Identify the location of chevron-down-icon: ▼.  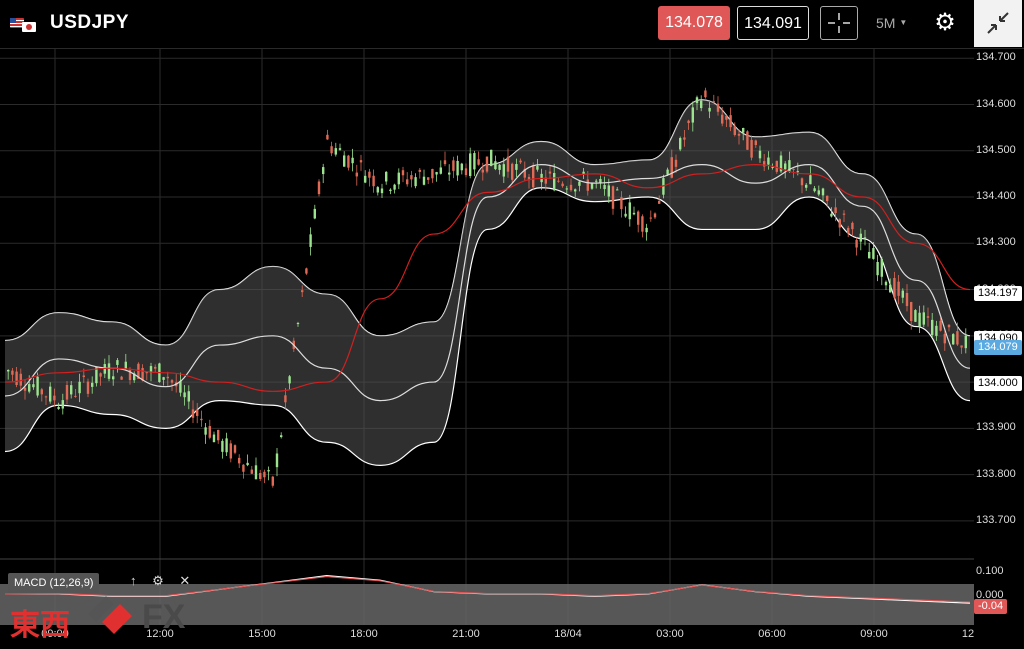
(903, 22).